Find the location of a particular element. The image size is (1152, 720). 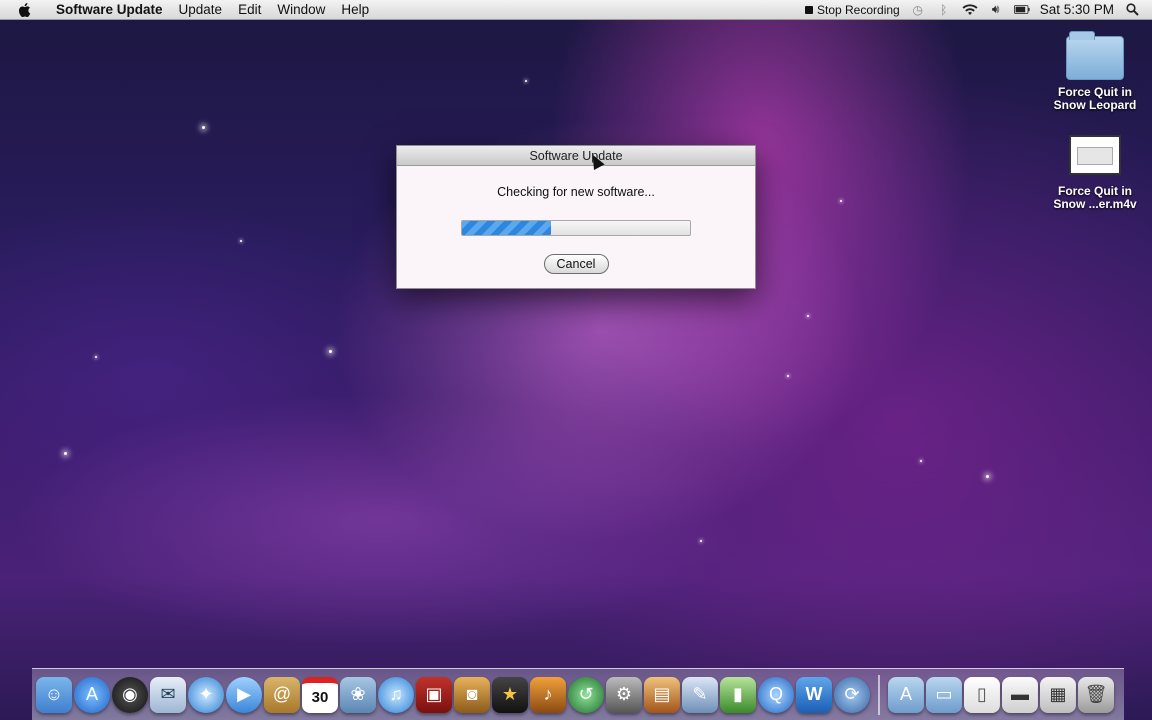

time-machine-icon: ↺ is located at coordinates (586, 694).